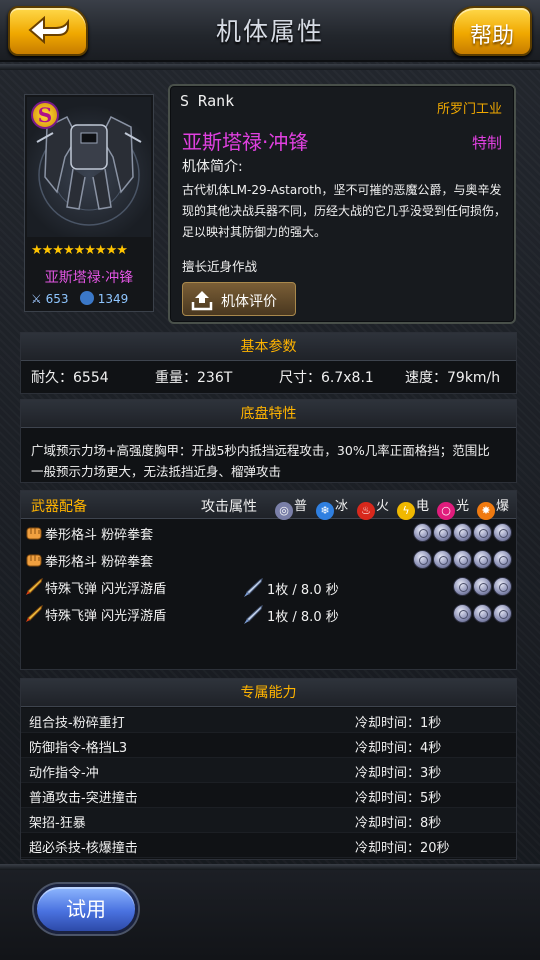  Describe the element at coordinates (113, 299) in the screenshot. I see `defense-value: 1349` at that location.